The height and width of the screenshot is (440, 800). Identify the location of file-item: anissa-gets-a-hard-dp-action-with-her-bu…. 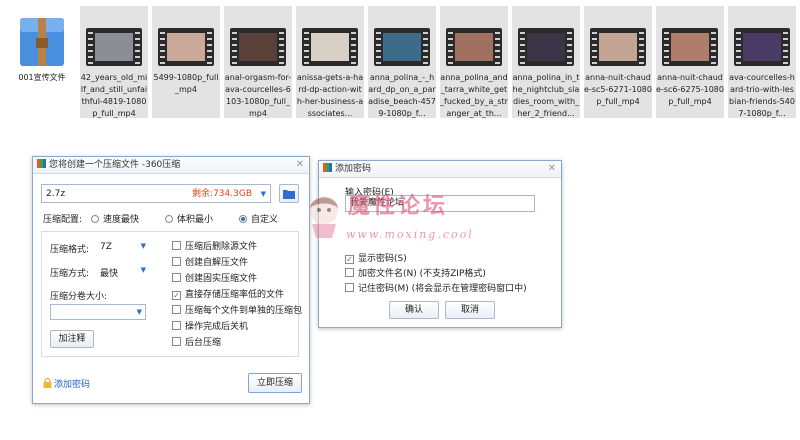
(330, 62).